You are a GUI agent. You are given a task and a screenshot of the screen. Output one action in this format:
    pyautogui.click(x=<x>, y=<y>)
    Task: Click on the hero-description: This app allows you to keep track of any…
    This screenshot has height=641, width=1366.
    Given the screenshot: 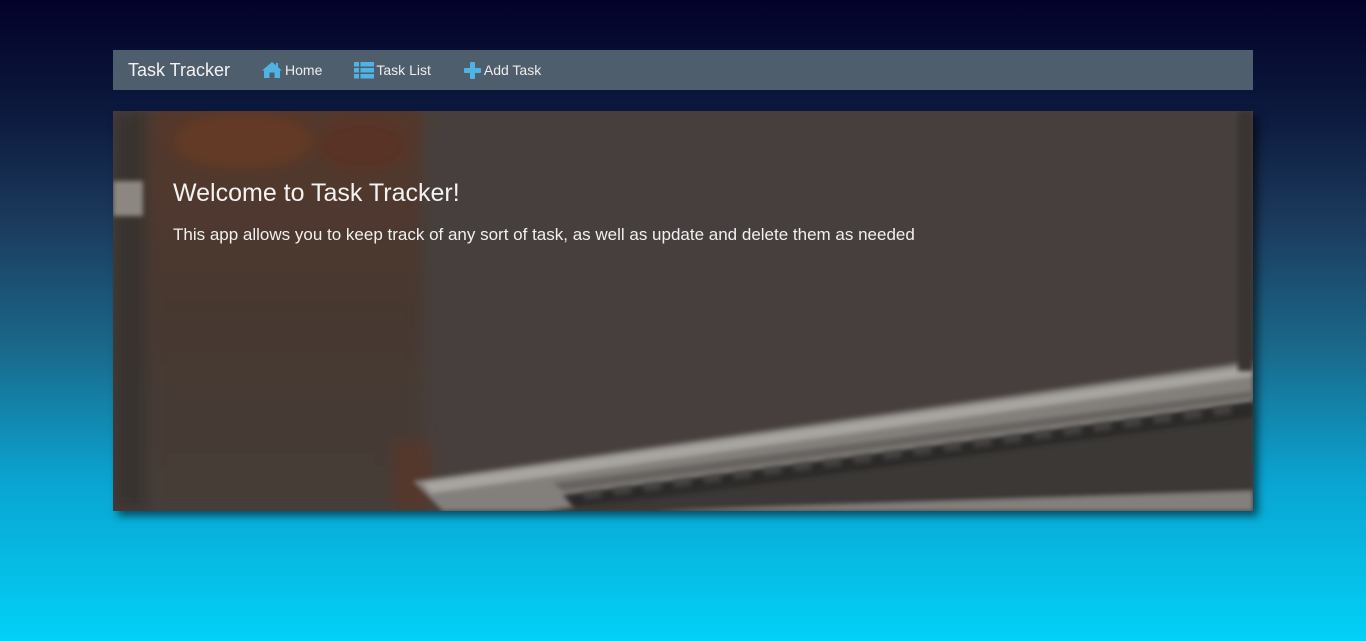 What is the action you would take?
    pyautogui.click(x=544, y=234)
    